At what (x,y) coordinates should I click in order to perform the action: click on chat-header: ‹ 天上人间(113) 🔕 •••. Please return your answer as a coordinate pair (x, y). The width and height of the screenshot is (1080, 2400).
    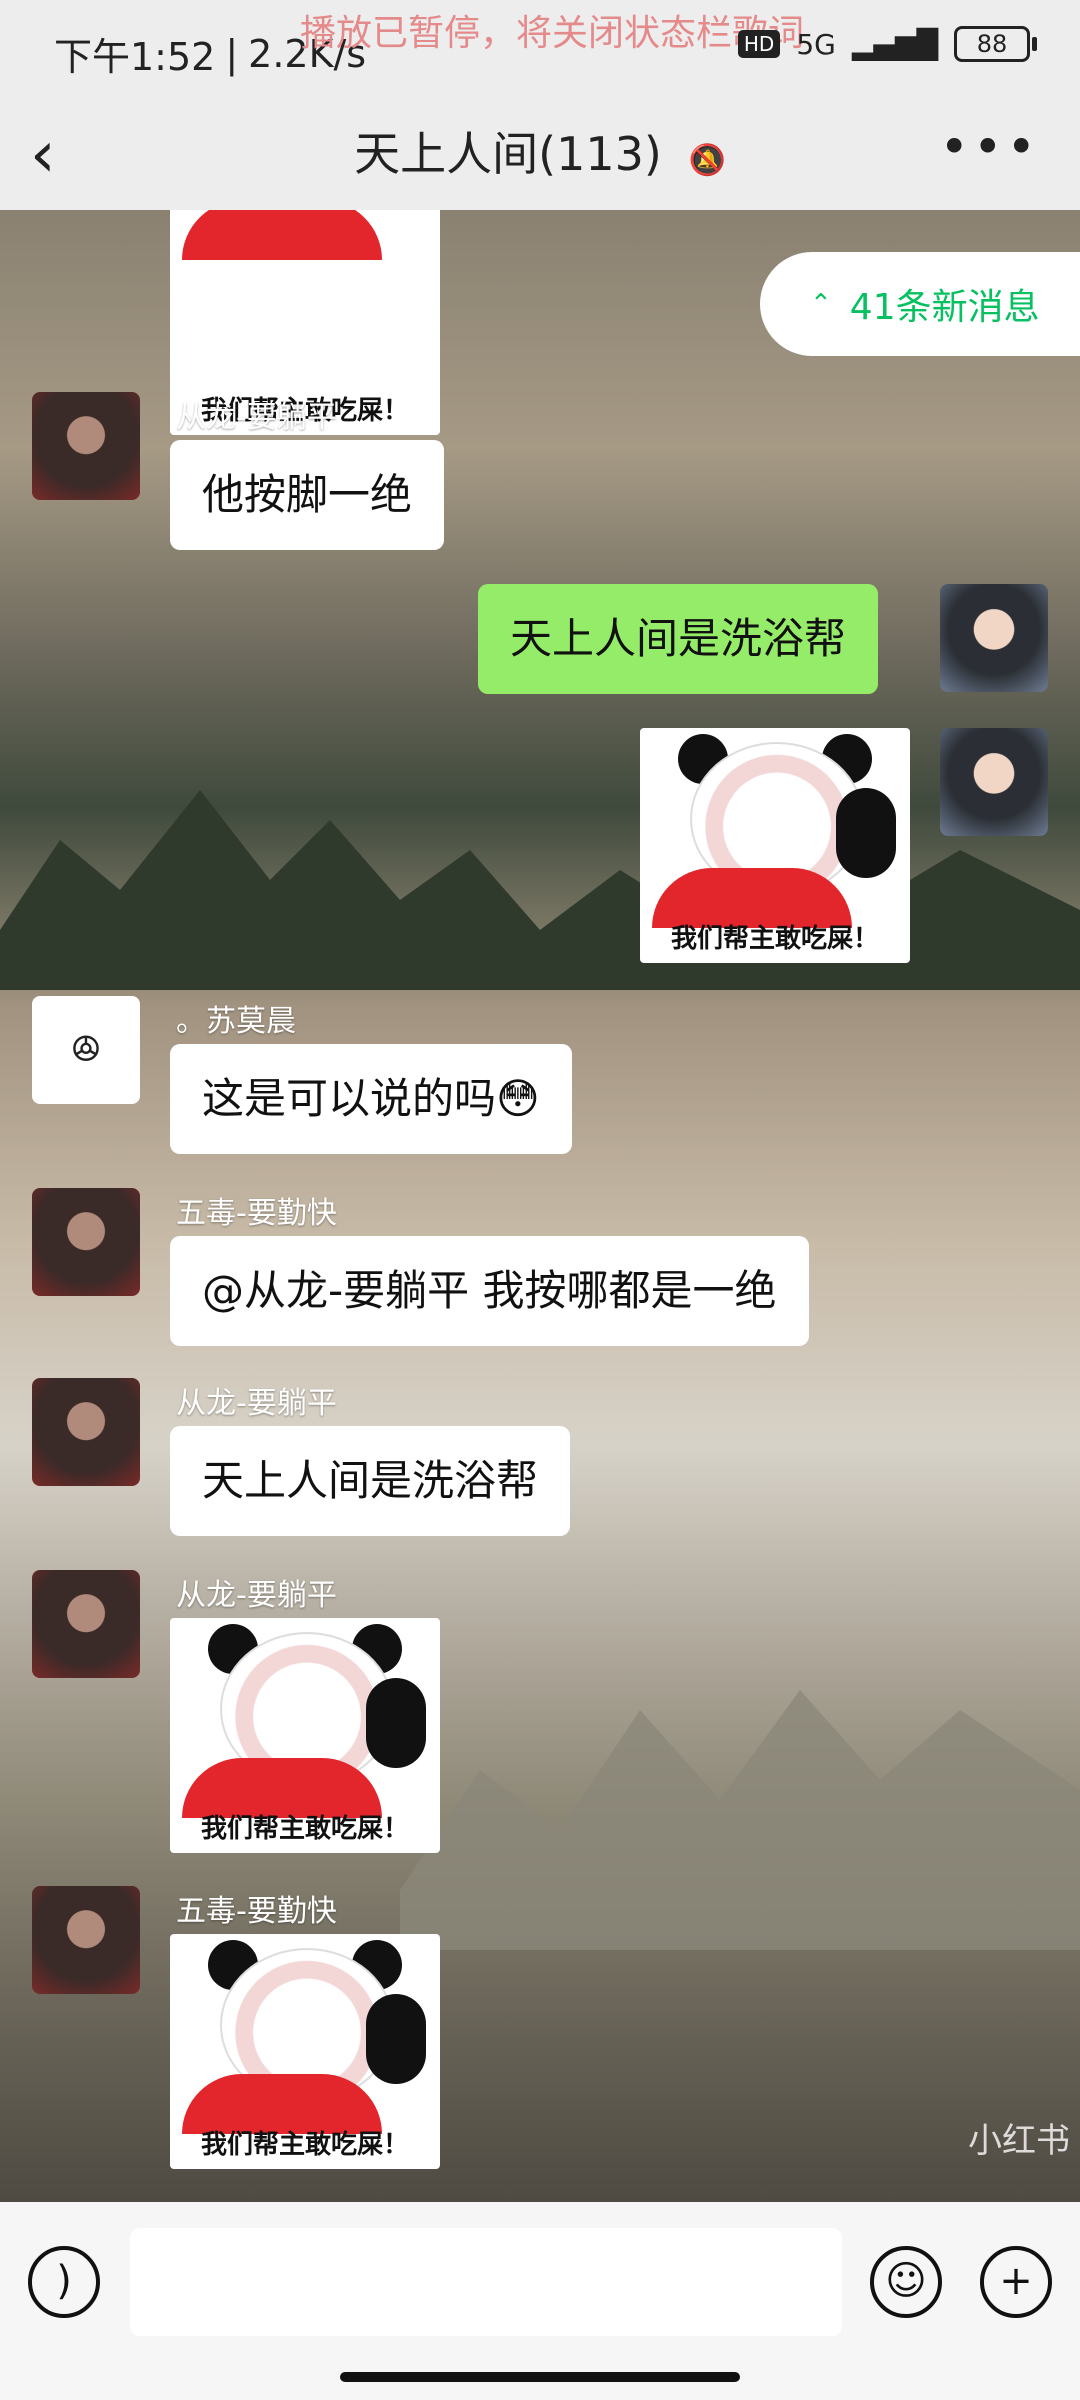
    Looking at the image, I should click on (540, 155).